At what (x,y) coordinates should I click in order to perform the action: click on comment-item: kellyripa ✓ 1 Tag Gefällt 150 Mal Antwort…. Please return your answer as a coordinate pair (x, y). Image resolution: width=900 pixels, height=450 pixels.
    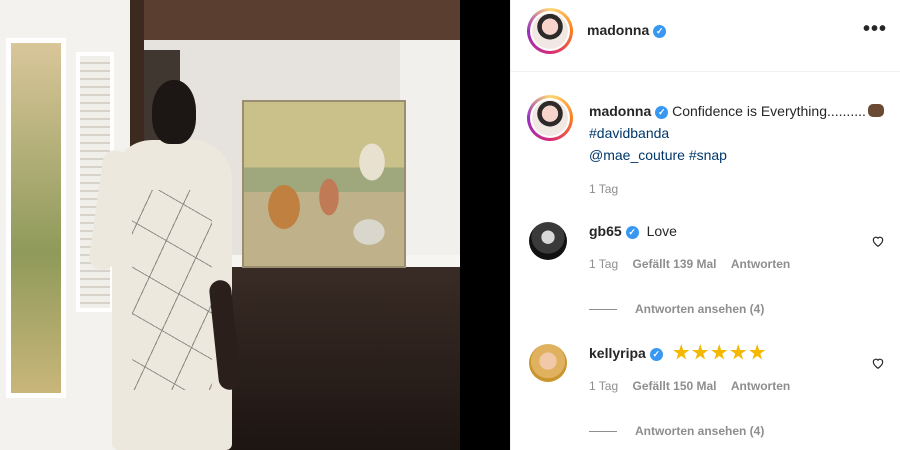
    Looking at the image, I should click on (709, 394).